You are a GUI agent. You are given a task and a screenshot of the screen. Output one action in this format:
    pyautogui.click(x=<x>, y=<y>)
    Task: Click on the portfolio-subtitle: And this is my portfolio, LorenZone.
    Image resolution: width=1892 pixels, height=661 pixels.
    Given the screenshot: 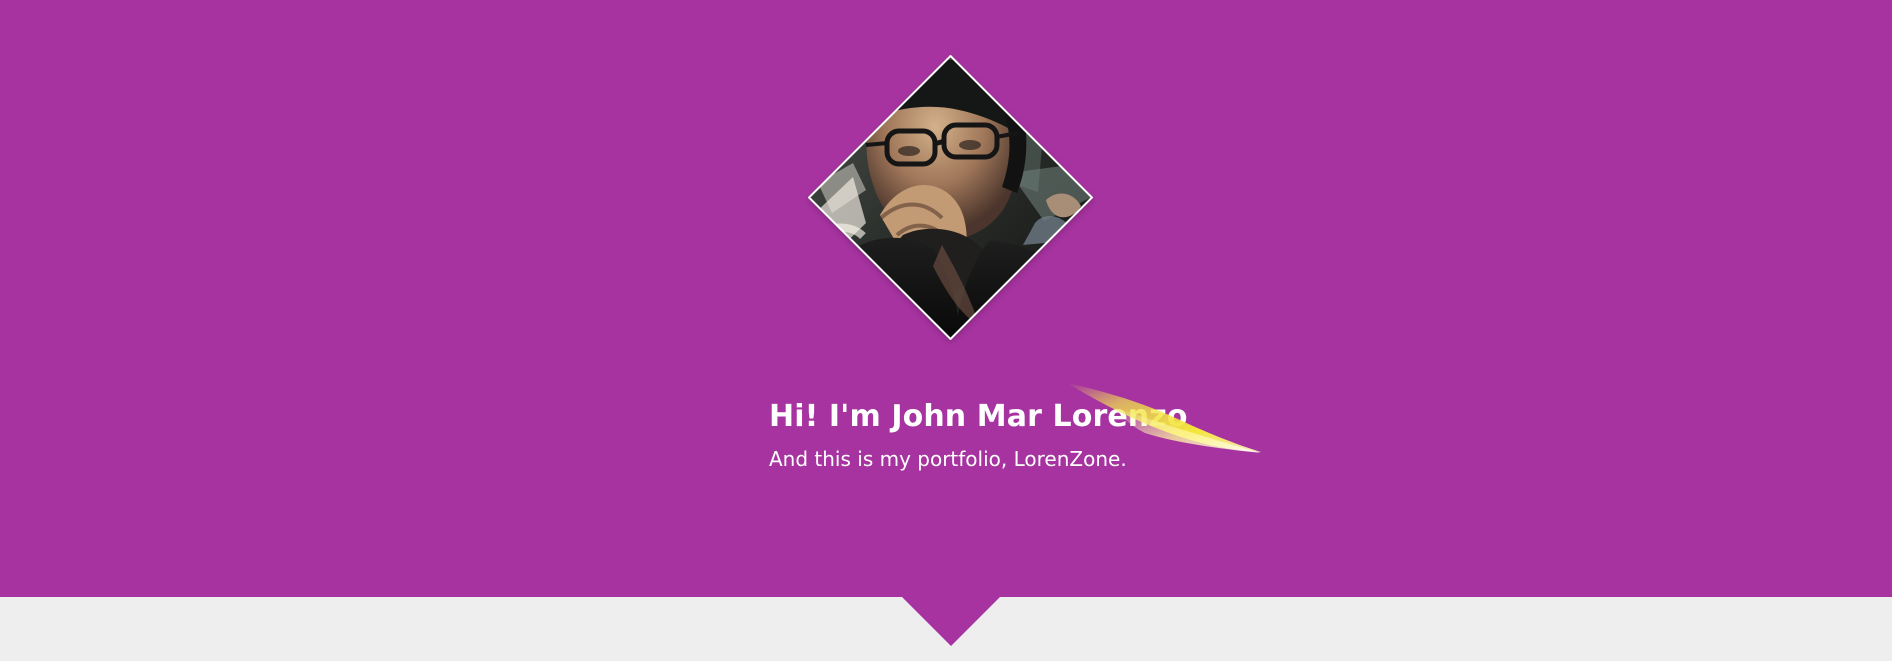 What is the action you would take?
    pyautogui.click(x=948, y=459)
    